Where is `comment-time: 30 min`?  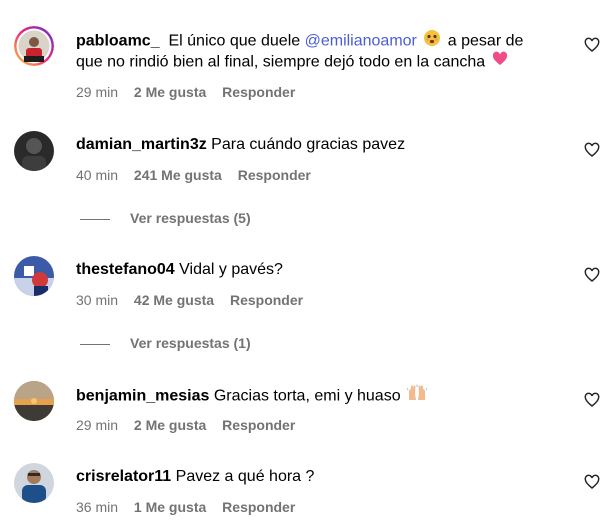
comment-time: 30 min is located at coordinates (97, 300).